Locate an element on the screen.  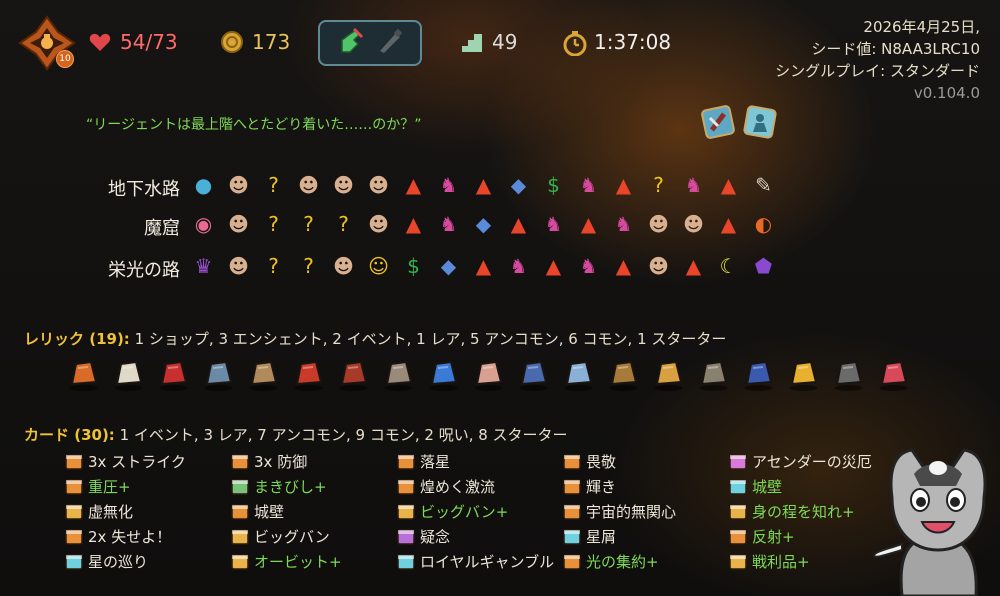
card-entry: 落星 is located at coordinates (479, 461).